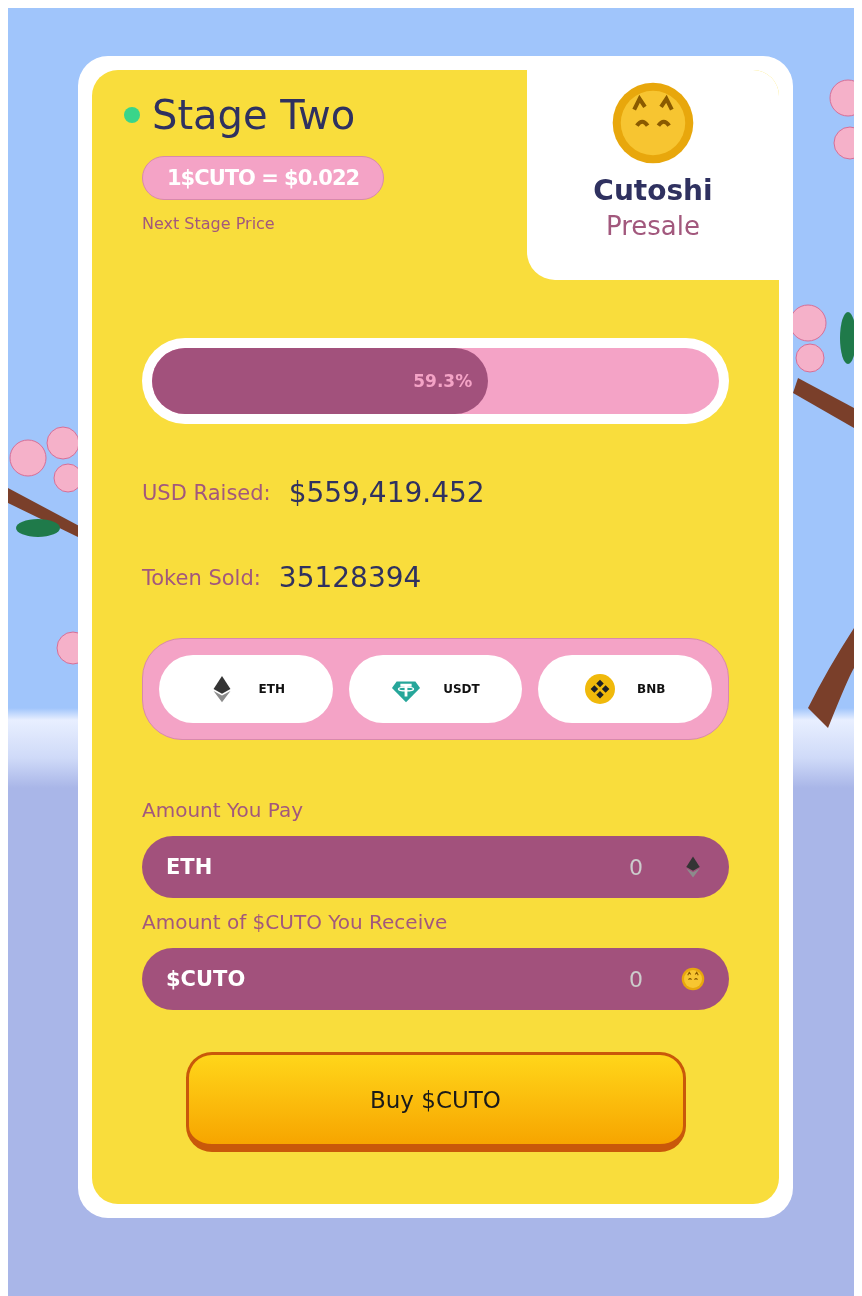 The height and width of the screenshot is (1296, 862). What do you see at coordinates (206, 979) in the screenshot?
I see `currency-label: $CUTO` at bounding box center [206, 979].